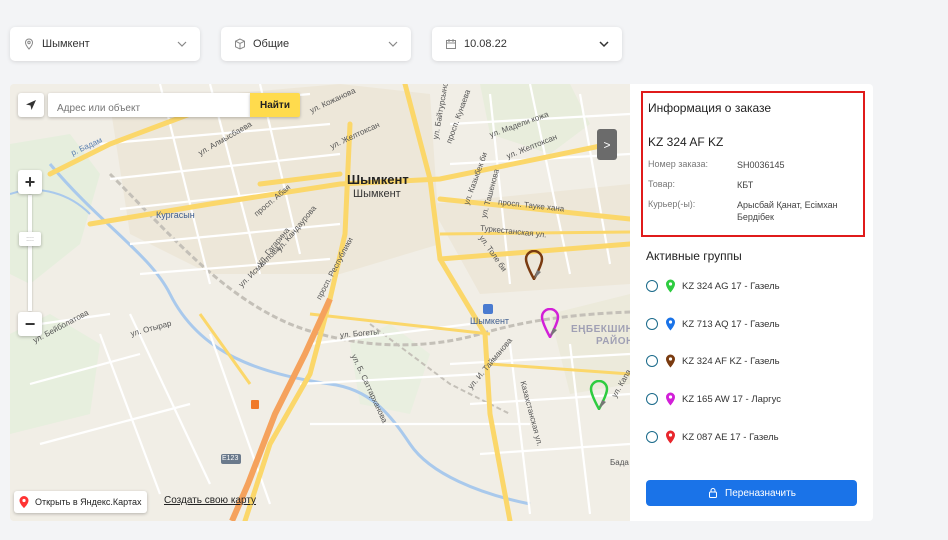  I want to click on group-item: KZ 087 AE 17 - Газель, so click(712, 437).